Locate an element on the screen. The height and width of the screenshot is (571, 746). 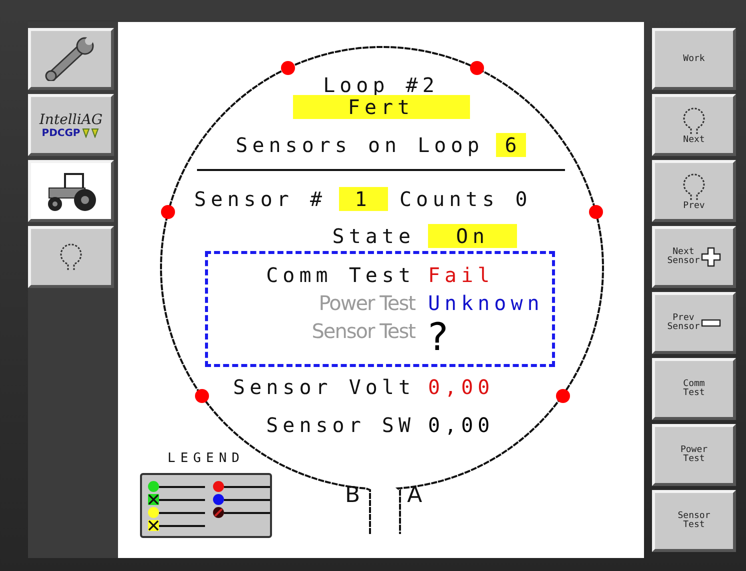
softkey-button: Comm Test is located at coordinates (694, 389).